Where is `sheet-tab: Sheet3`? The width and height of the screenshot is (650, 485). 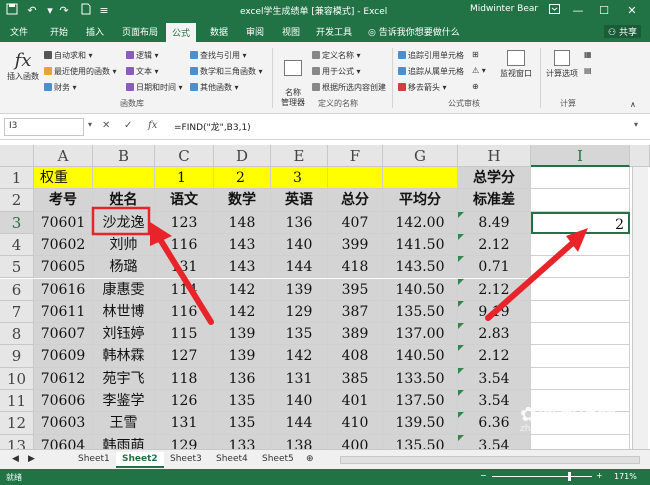
sheet-tab: Sheet3 is located at coordinates (186, 459).